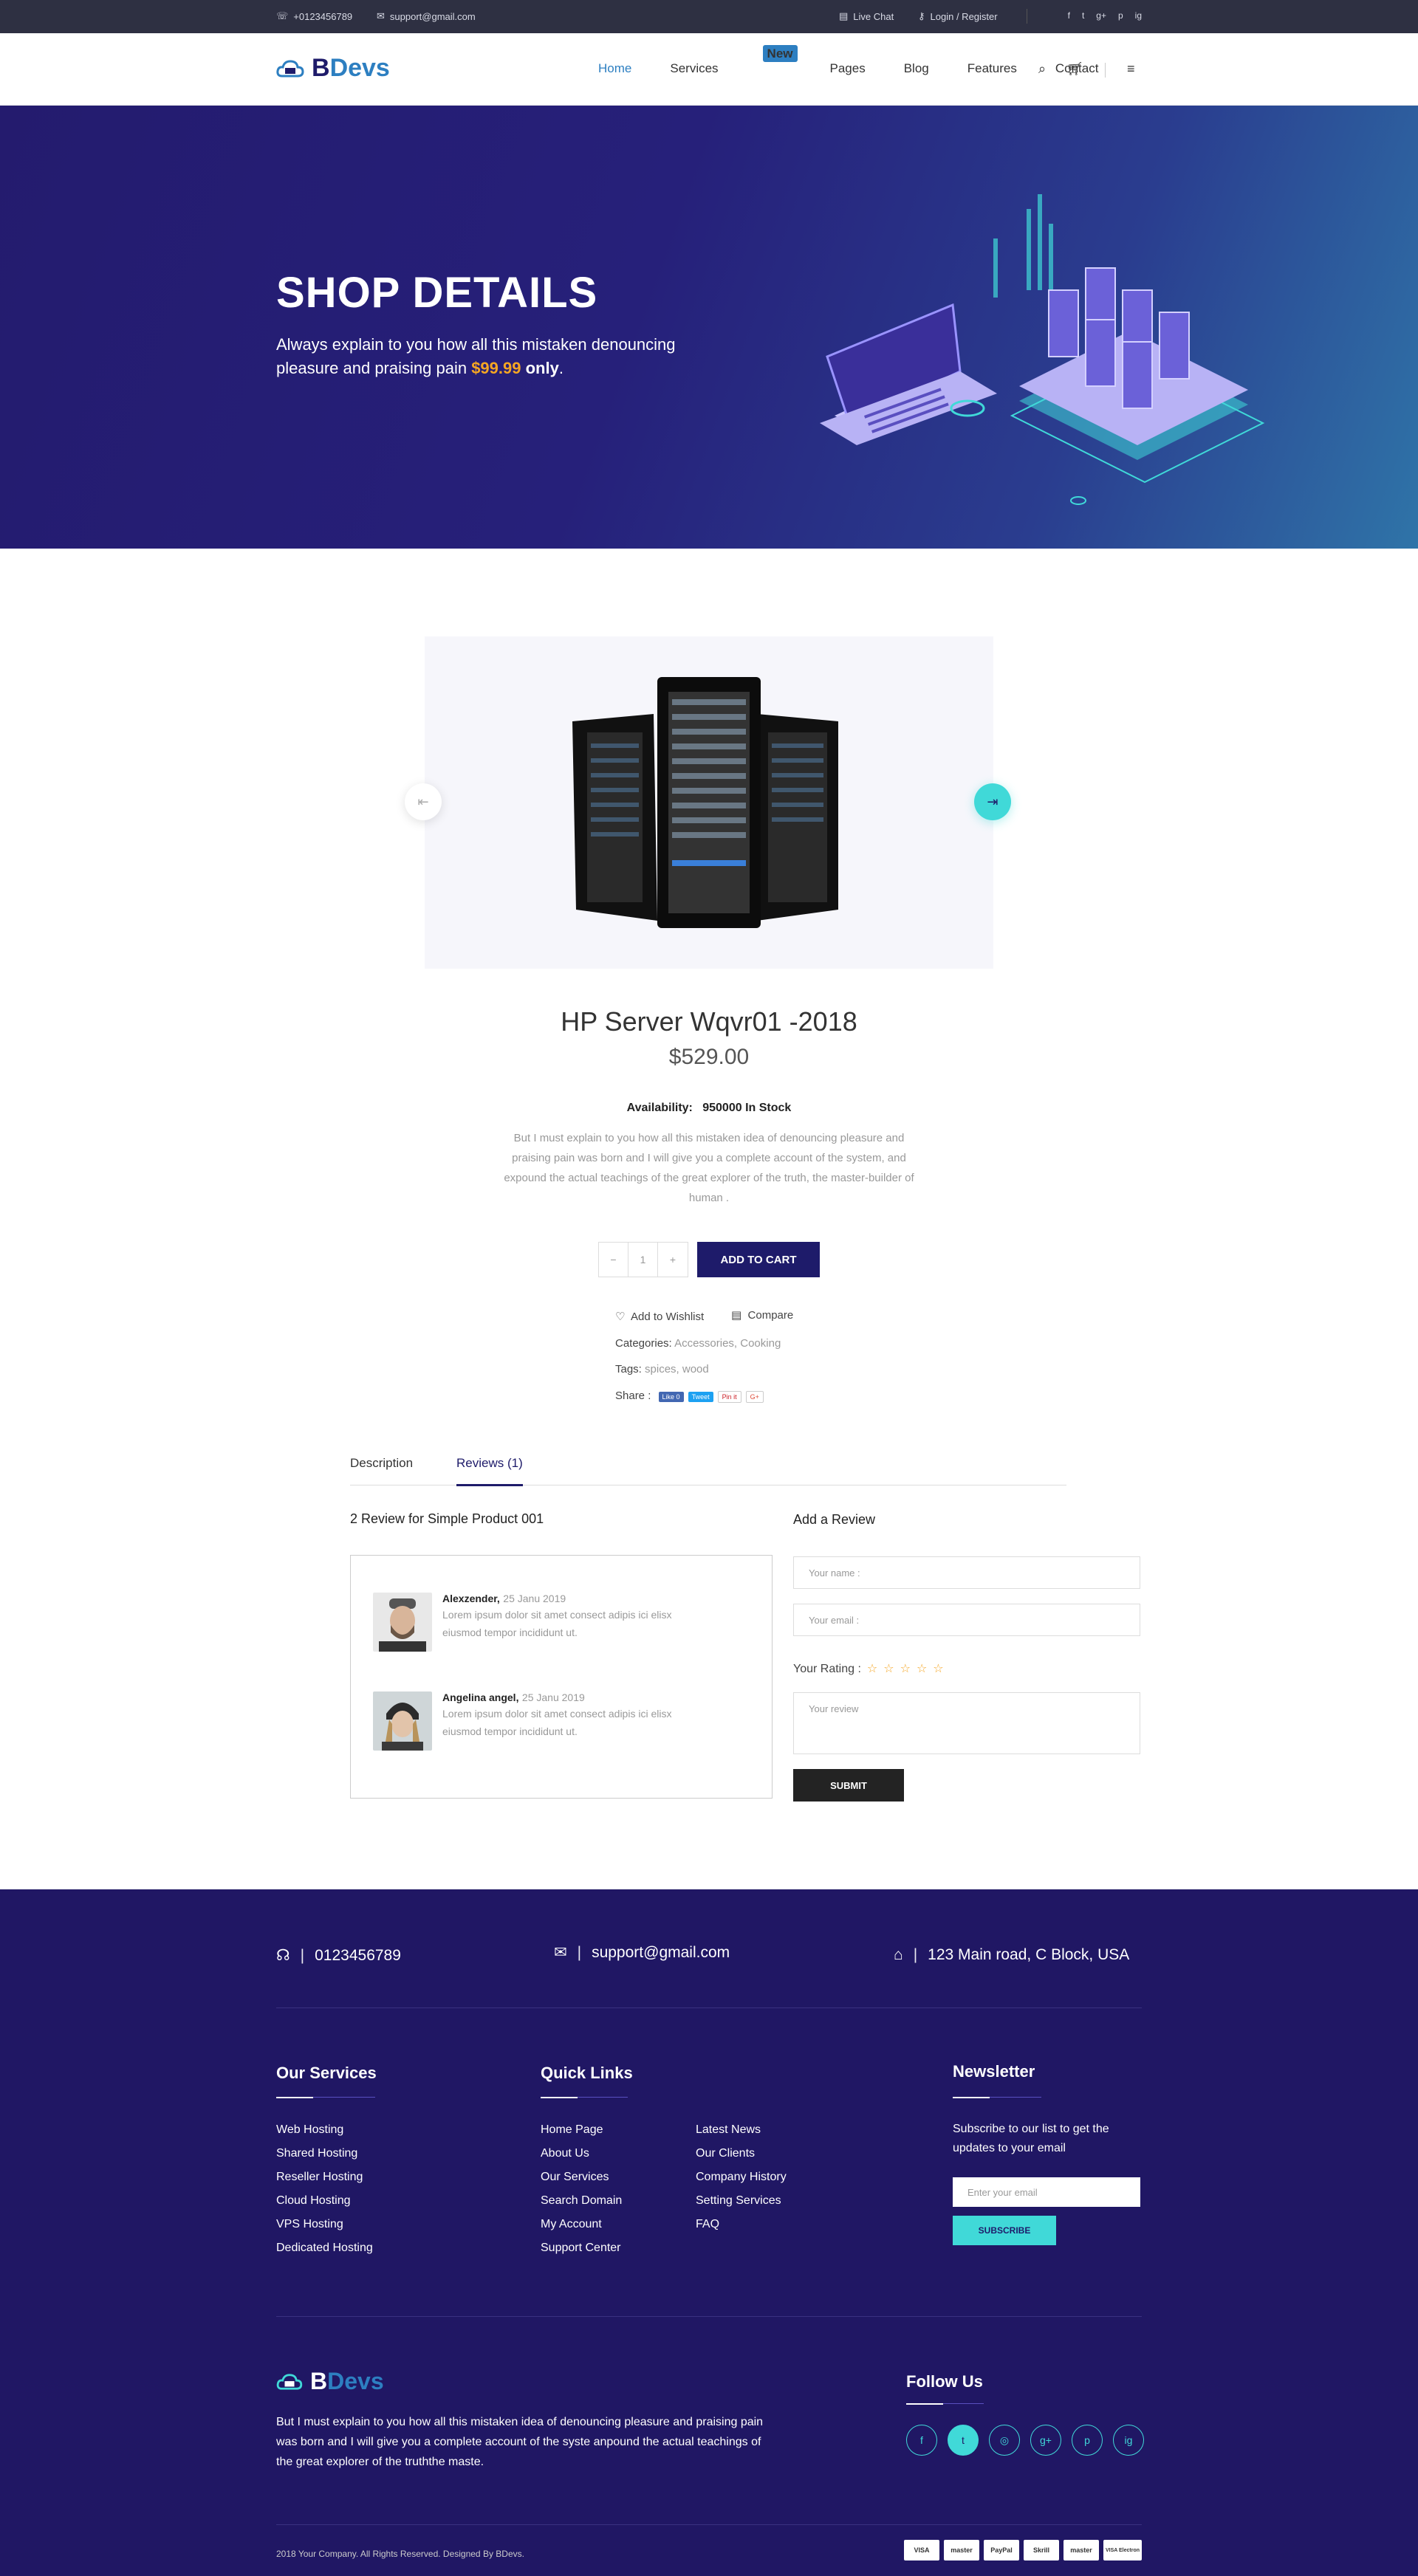  Describe the element at coordinates (489, 1471) in the screenshot. I see `tab-reviews: Reviews (1)` at that location.